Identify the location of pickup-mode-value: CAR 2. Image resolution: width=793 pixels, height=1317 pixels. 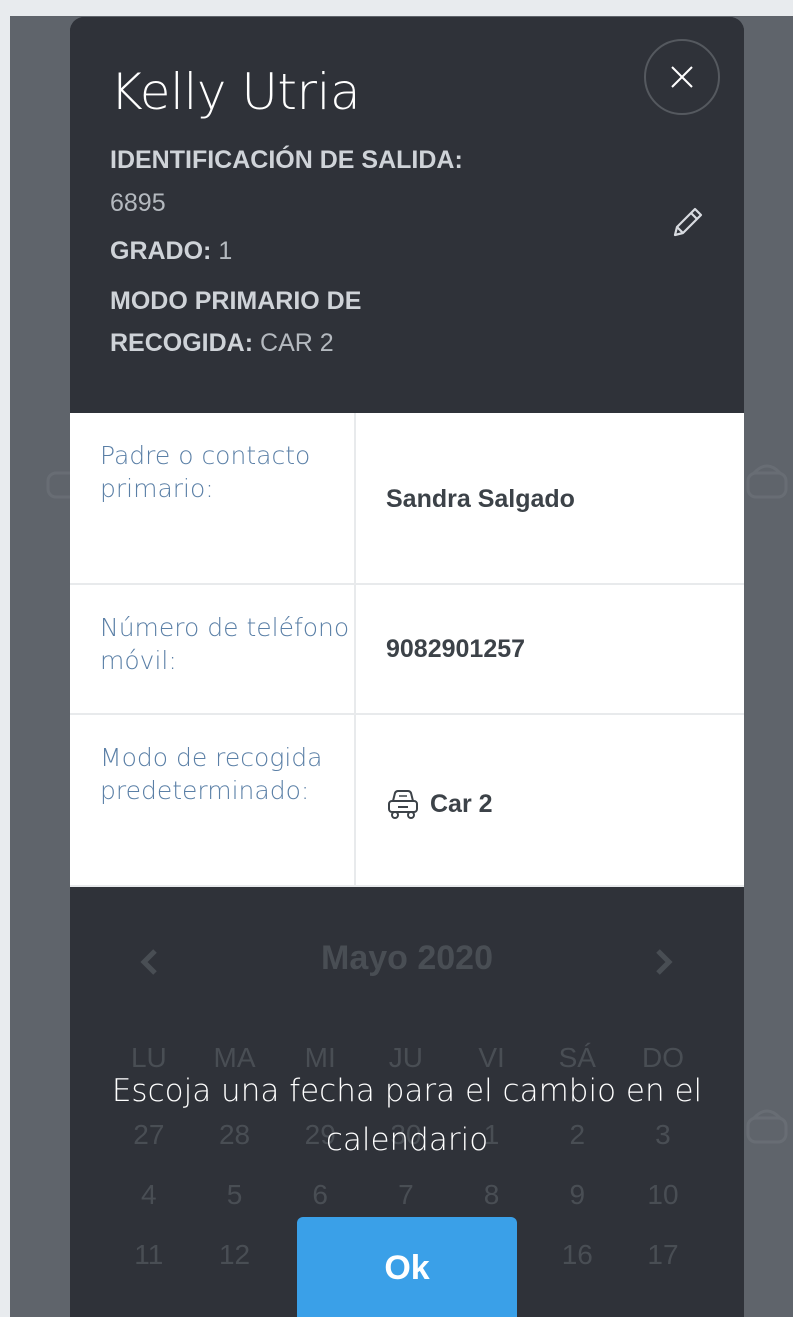
(297, 343).